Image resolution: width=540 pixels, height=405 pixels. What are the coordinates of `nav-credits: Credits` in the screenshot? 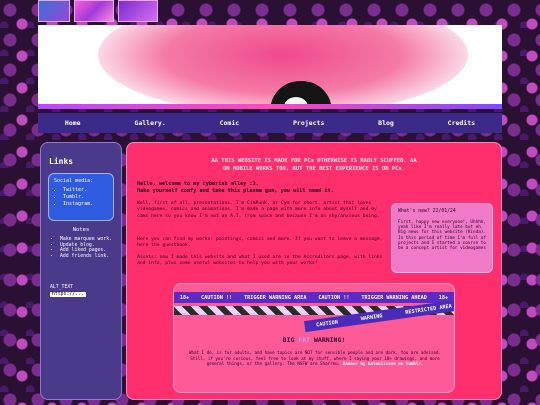 It's located at (461, 123).